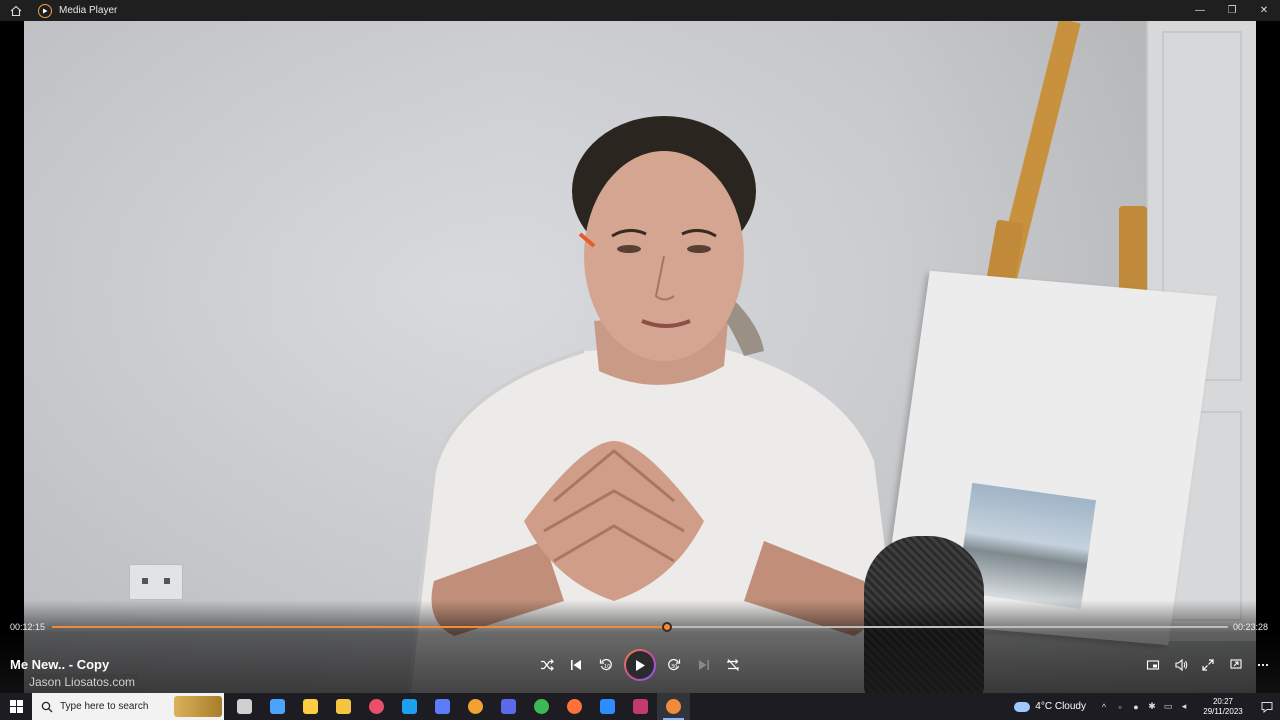  I want to click on task-view-taskbar-button, so click(244, 706).